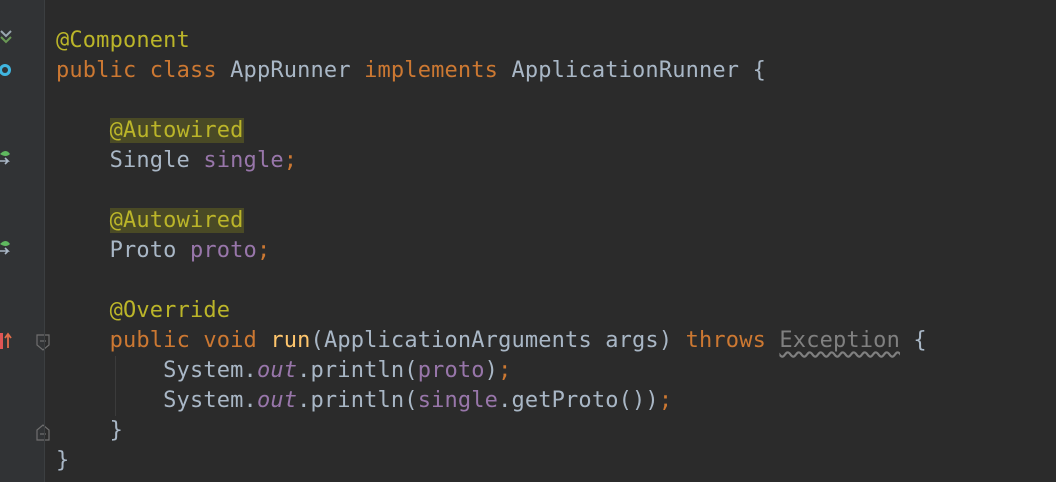  Describe the element at coordinates (123, 250) in the screenshot. I see `code-token: Proto` at that location.